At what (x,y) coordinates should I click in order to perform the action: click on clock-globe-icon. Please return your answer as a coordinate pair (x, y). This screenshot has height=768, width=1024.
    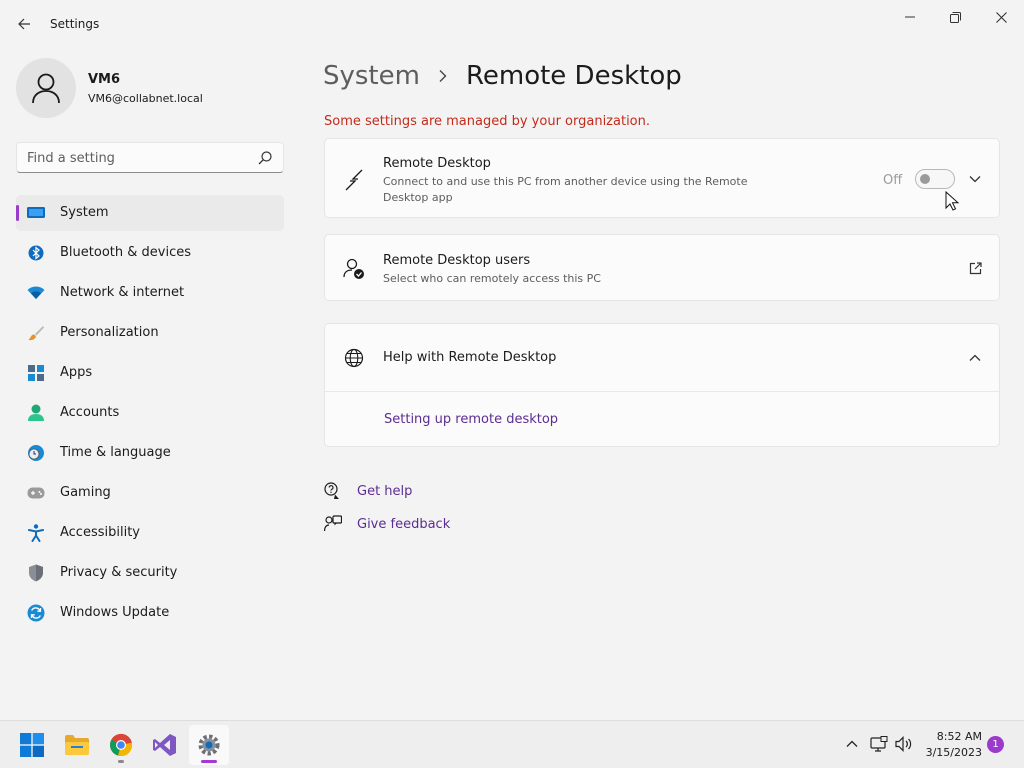
    Looking at the image, I should click on (36, 453).